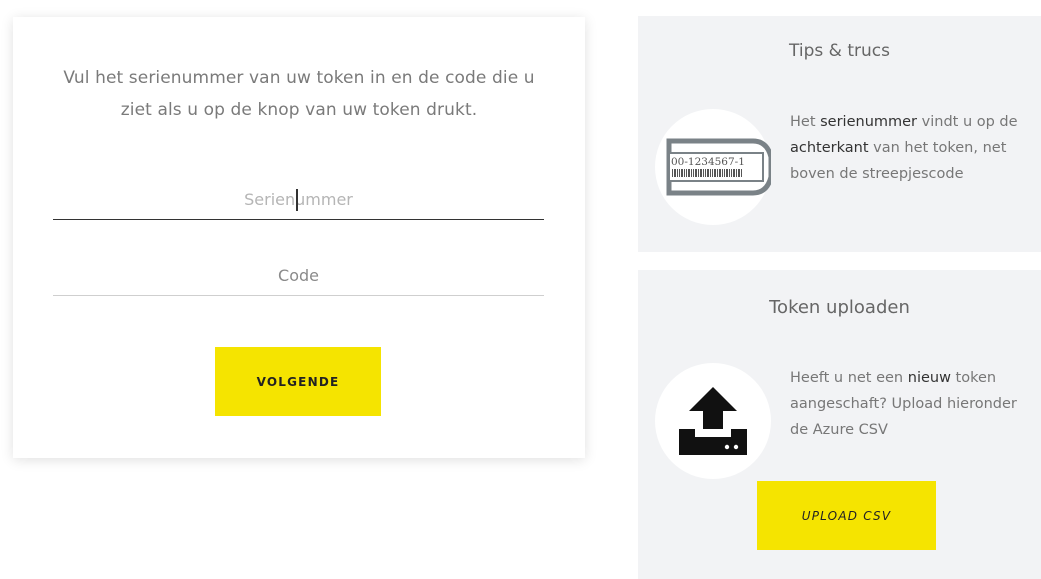 Image resolution: width=1041 pixels, height=579 pixels. What do you see at coordinates (298, 381) in the screenshot?
I see `next-button: VOLGENDE` at bounding box center [298, 381].